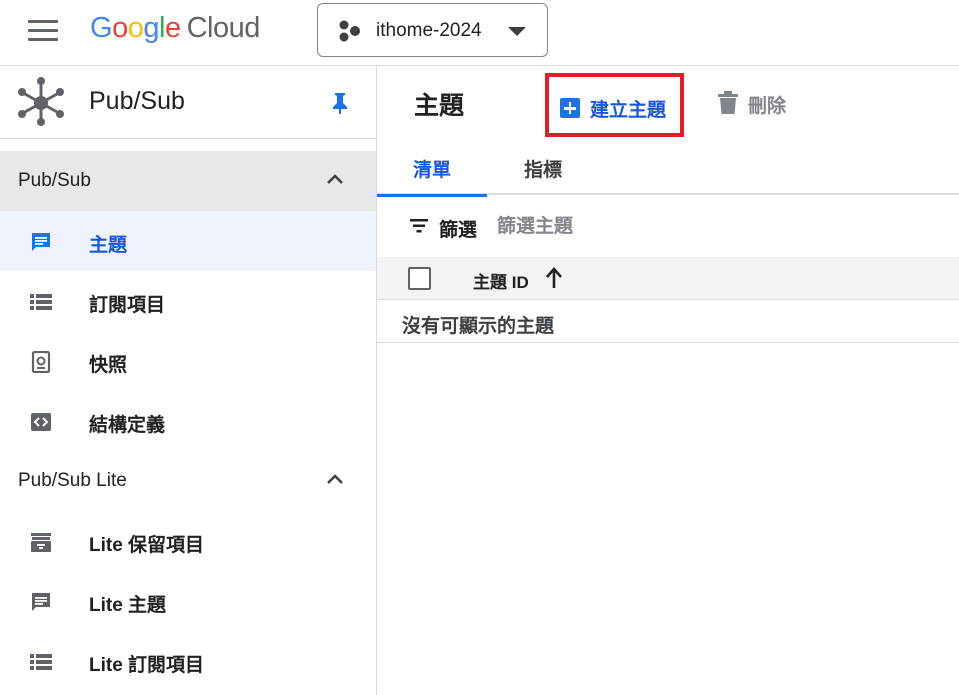  Describe the element at coordinates (175, 28) in the screenshot. I see `google-cloud-logo: Google Cloud` at that location.